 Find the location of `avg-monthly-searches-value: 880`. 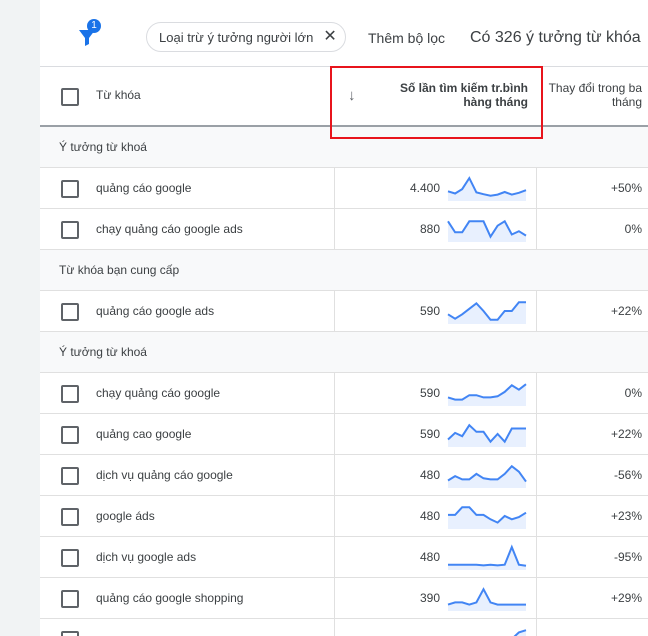

avg-monthly-searches-value: 880 is located at coordinates (429, 229).